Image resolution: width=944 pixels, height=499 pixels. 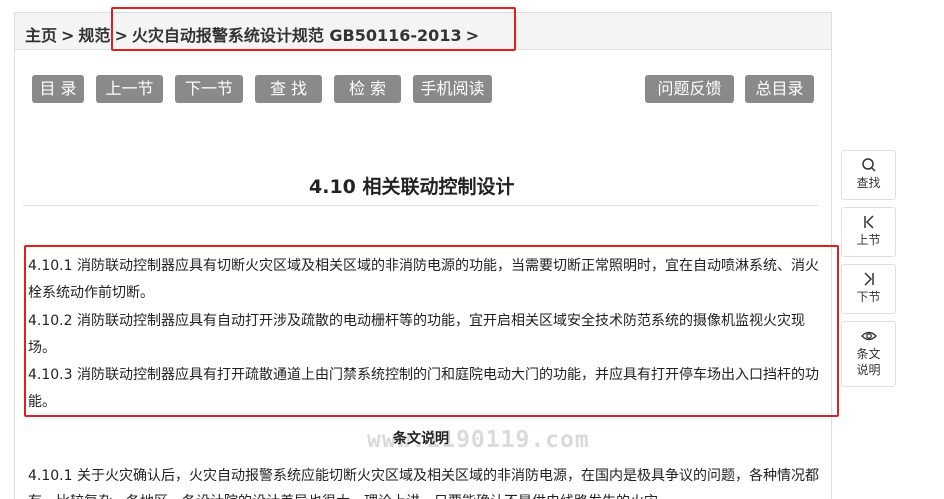 I want to click on side-tool-explanation: 条文说明, so click(x=868, y=354).